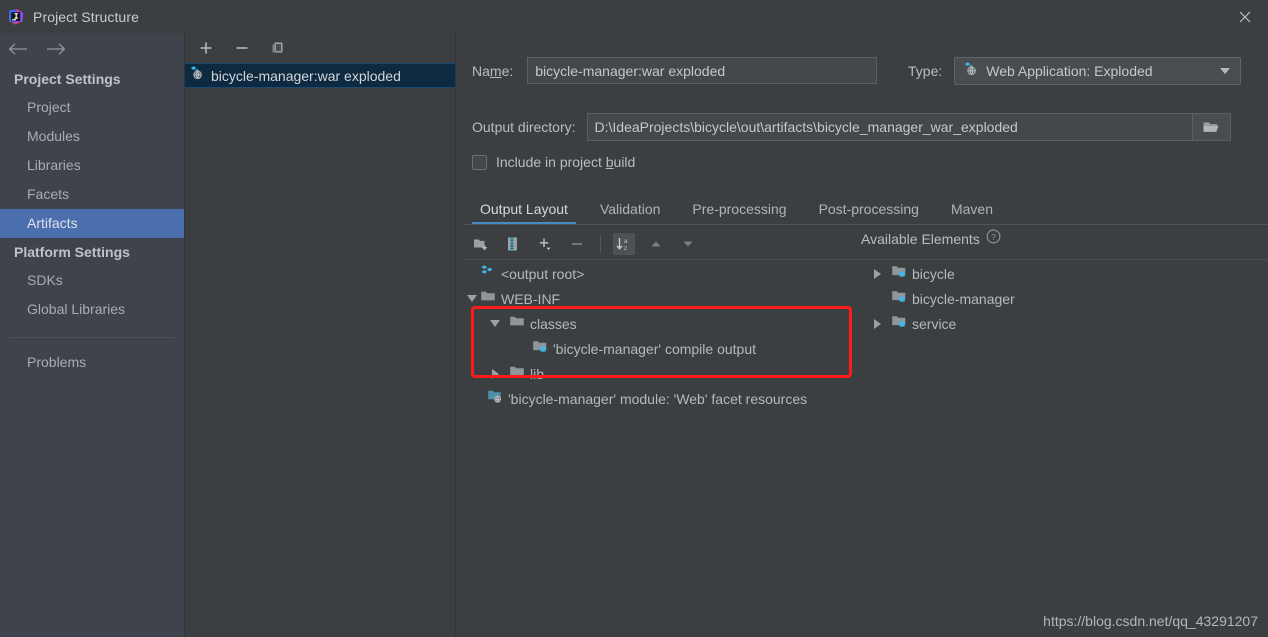 The width and height of the screenshot is (1268, 637). I want to click on tree-node-label: <output root>, so click(543, 273).